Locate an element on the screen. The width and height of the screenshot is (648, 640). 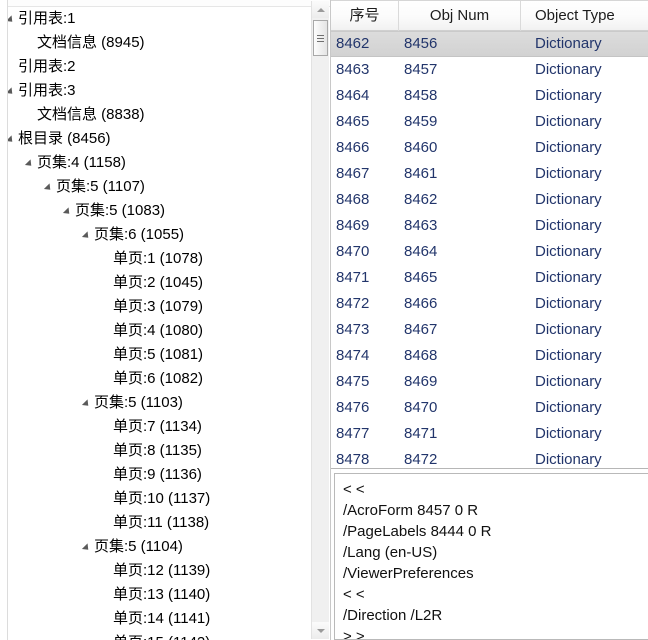
tree-item: 页集:4 (1158) is located at coordinates (159, 163).